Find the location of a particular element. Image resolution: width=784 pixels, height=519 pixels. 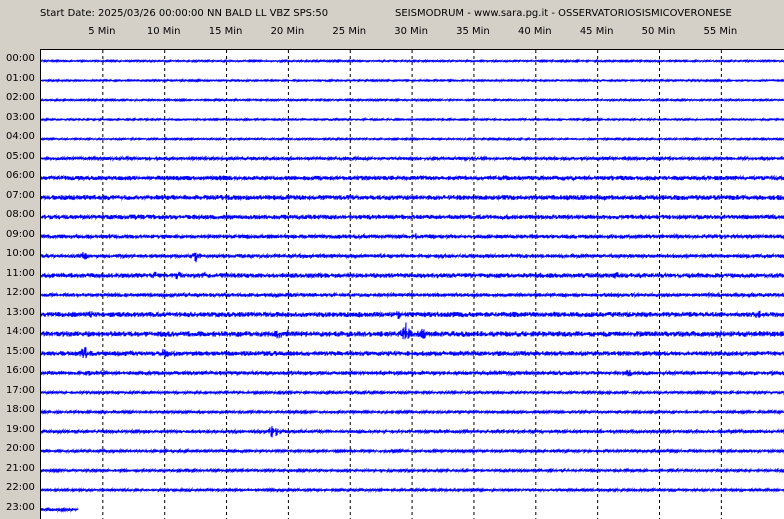

hour-label: 02:00 is located at coordinates (20, 97).